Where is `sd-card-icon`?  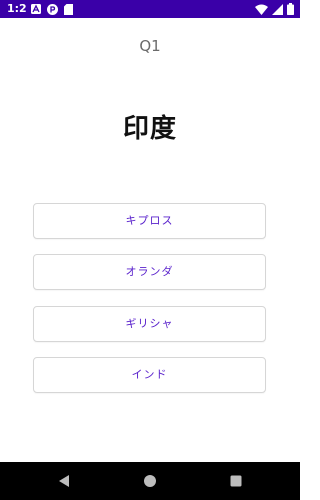
sd-card-icon is located at coordinates (68, 9).